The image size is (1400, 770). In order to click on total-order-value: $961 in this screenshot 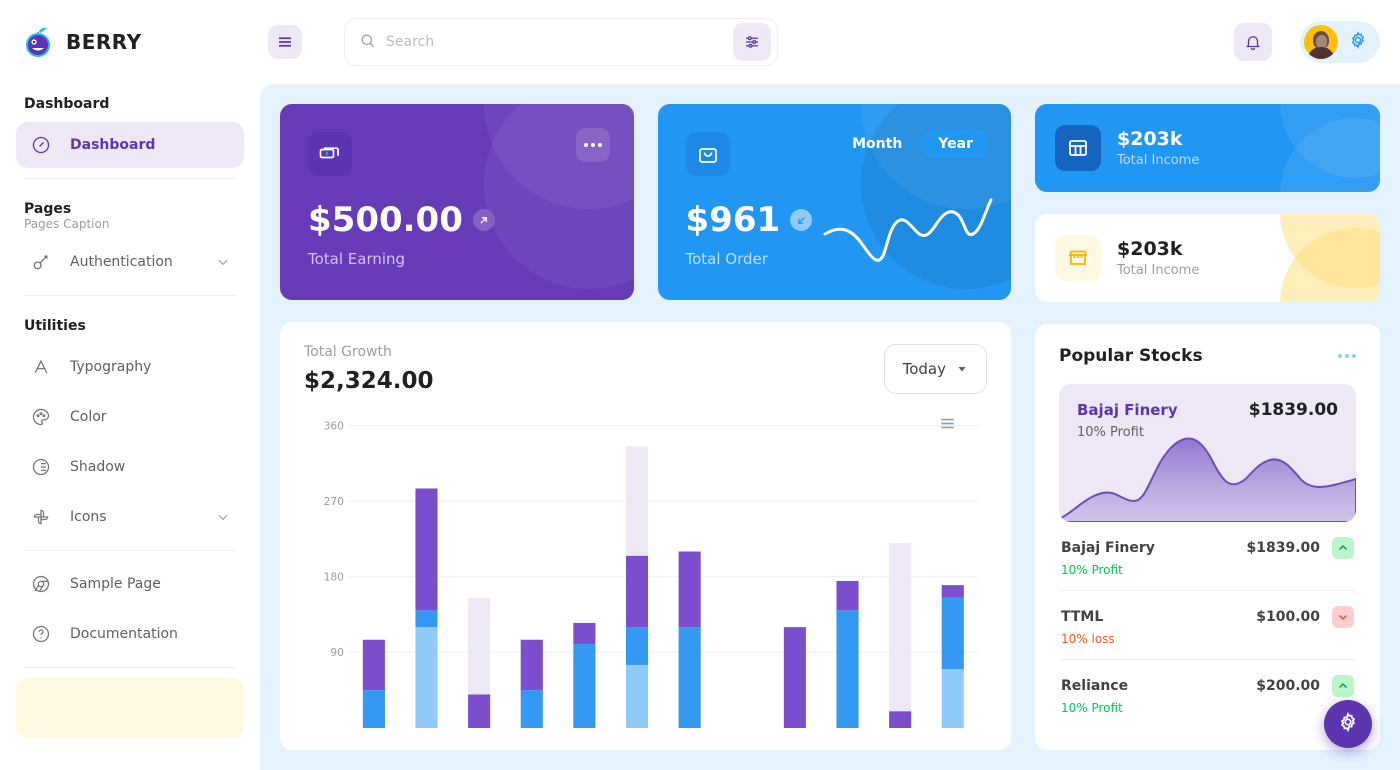, I will do `click(733, 220)`.